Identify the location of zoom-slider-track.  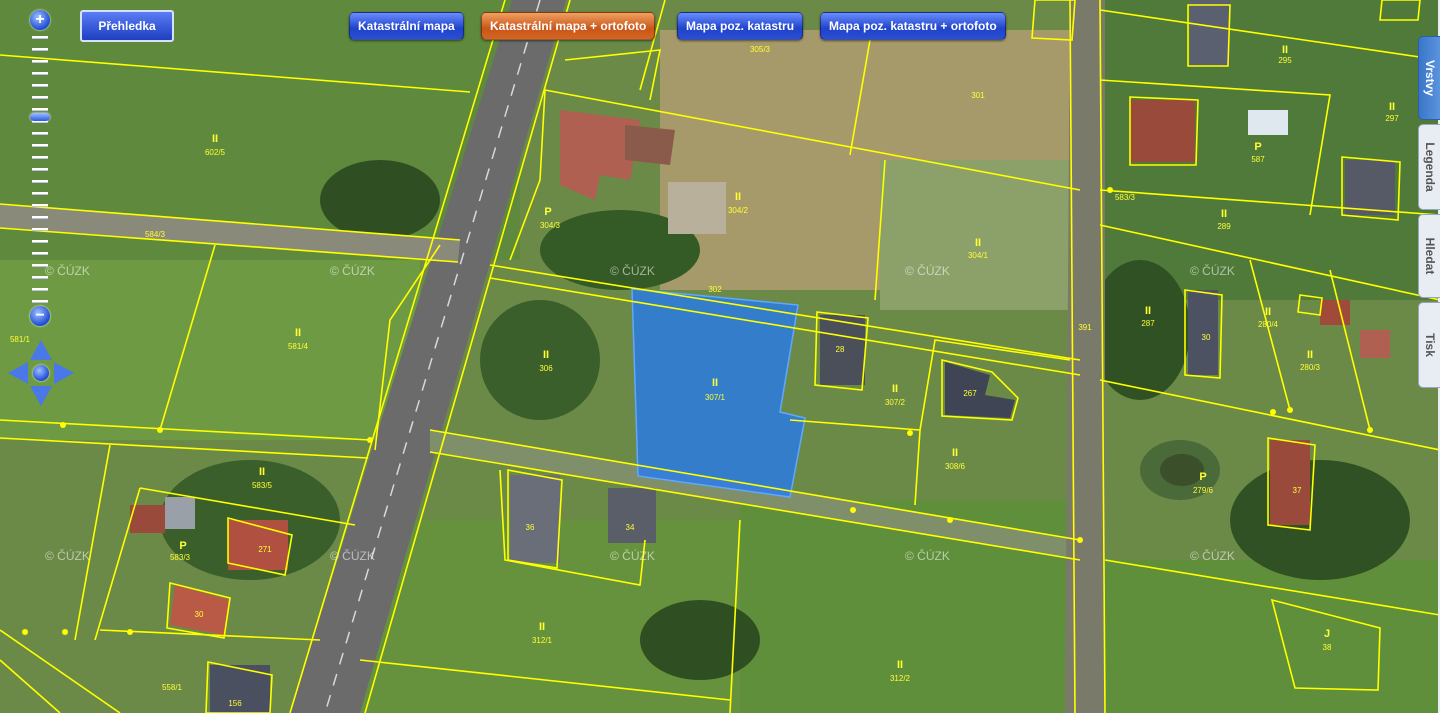
(40, 172).